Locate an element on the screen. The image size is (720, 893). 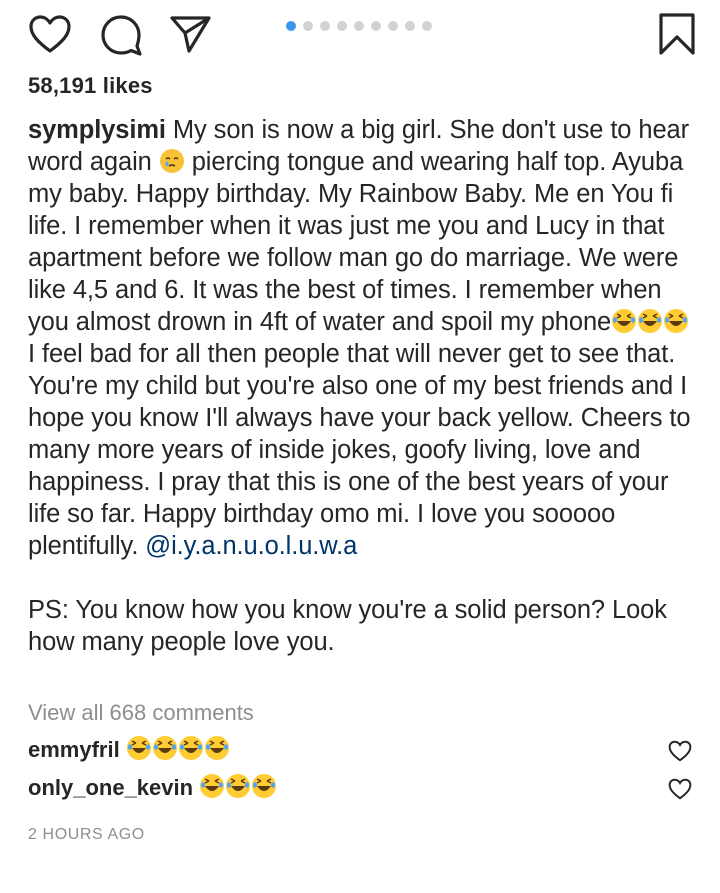
carousel-indicator is located at coordinates (359, 26).